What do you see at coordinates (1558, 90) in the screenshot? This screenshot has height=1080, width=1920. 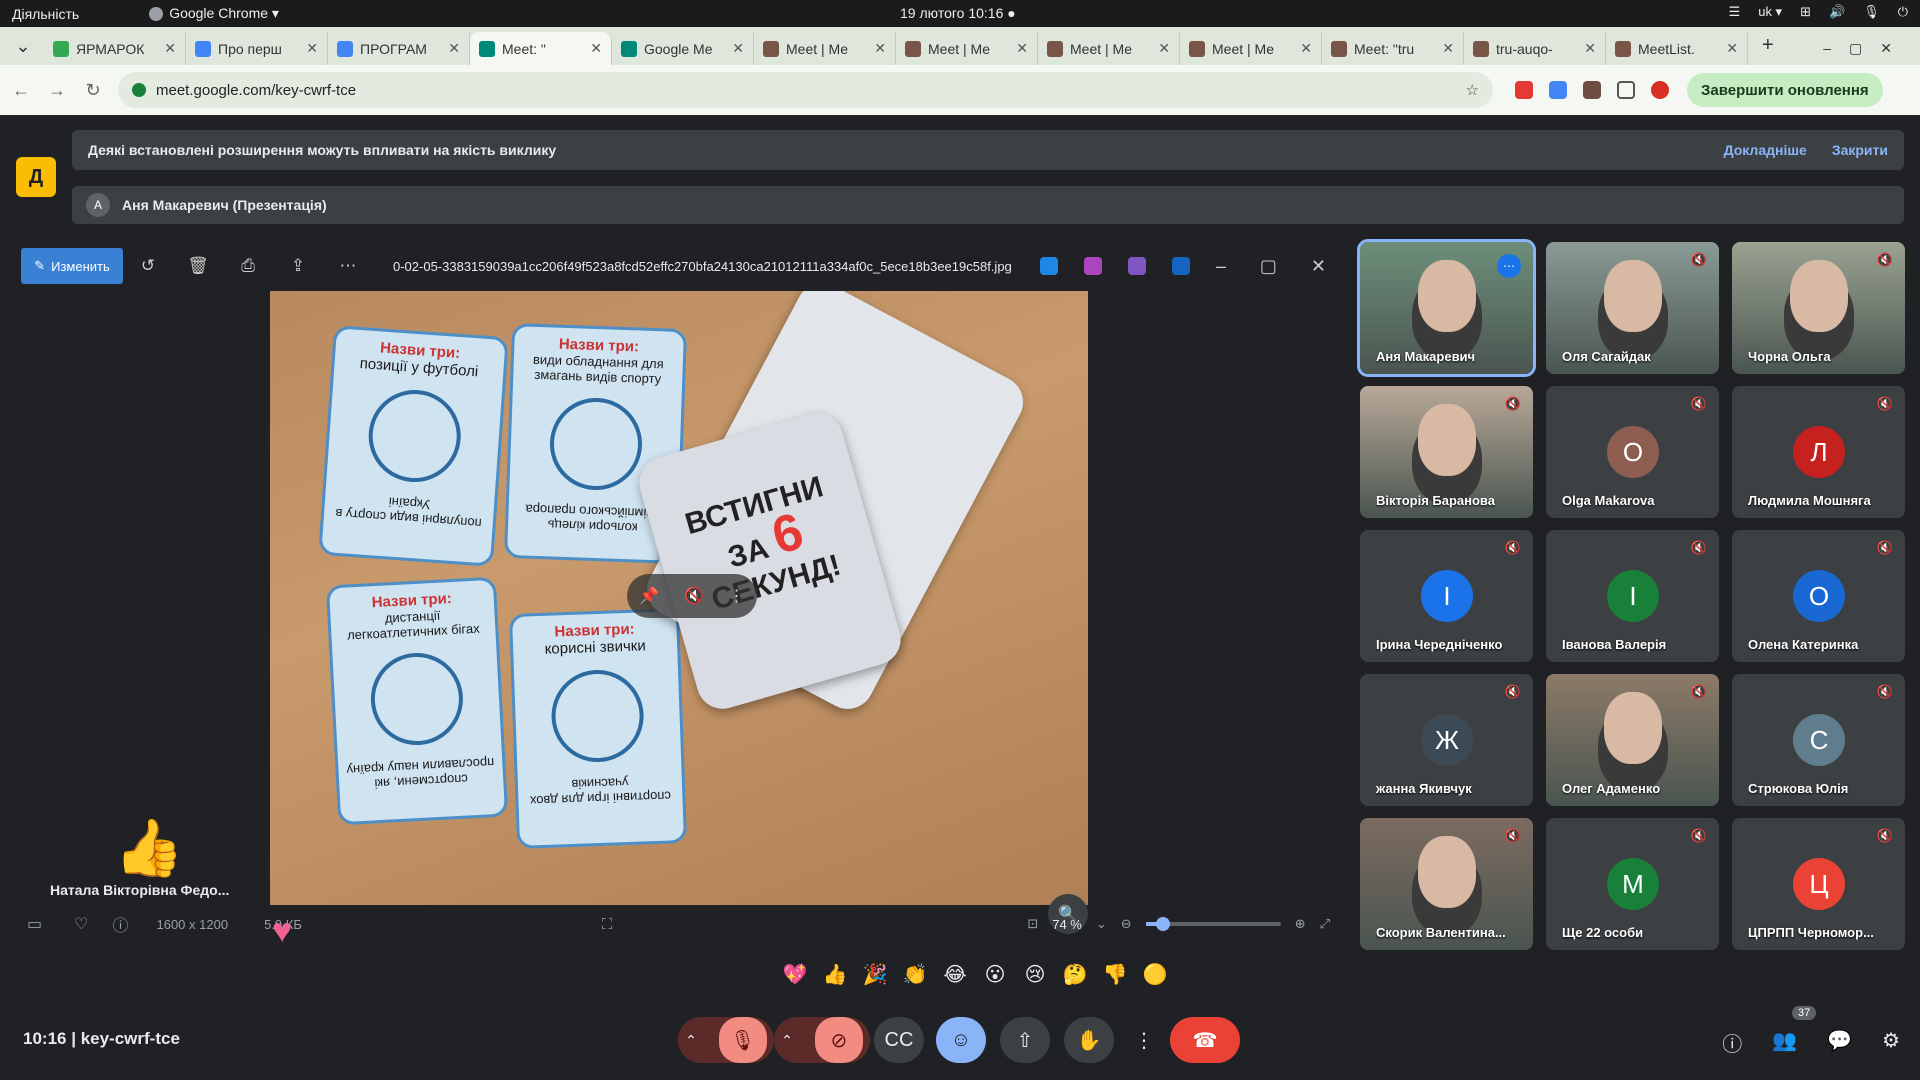 I see `translate-icon` at bounding box center [1558, 90].